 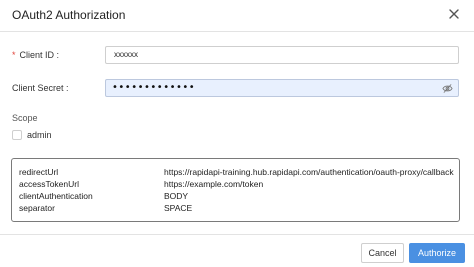 What do you see at coordinates (56, 196) in the screenshot?
I see `info-key: clientAuthentication` at bounding box center [56, 196].